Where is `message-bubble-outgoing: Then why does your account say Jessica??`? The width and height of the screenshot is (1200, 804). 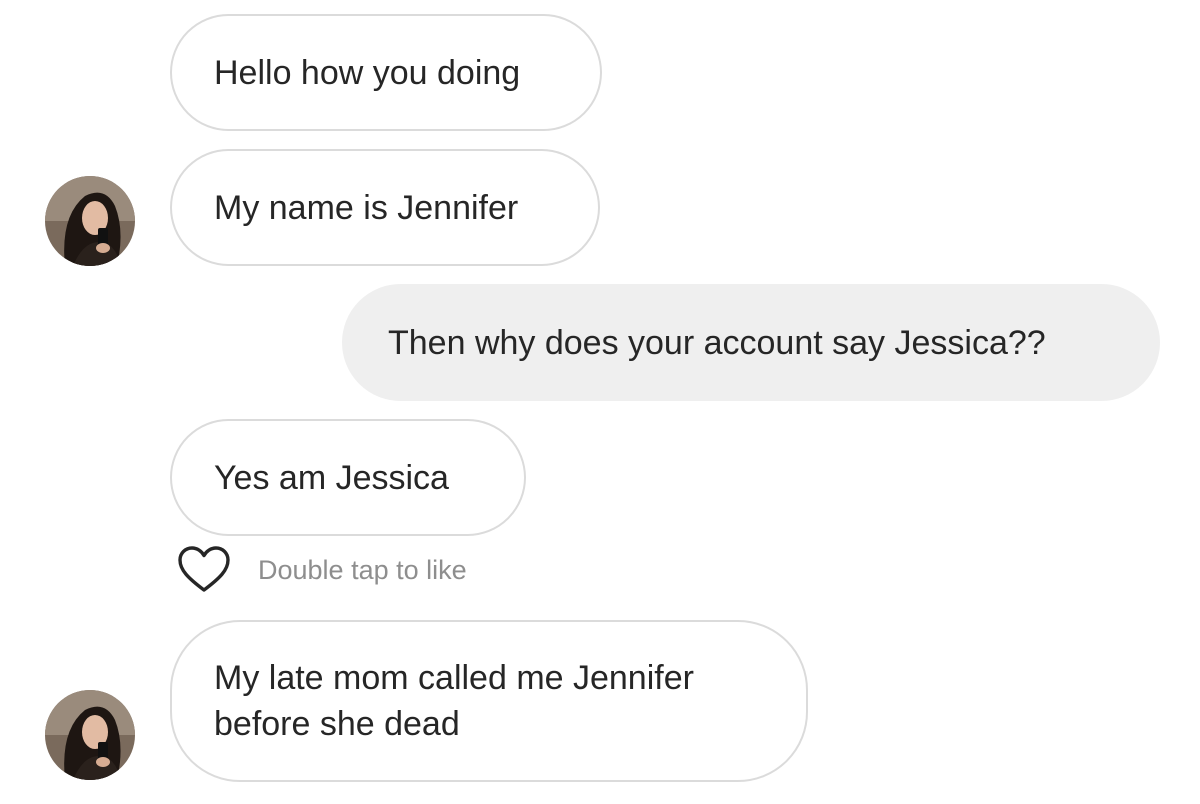
message-bubble-outgoing: Then why does your account say Jessica?? is located at coordinates (751, 342).